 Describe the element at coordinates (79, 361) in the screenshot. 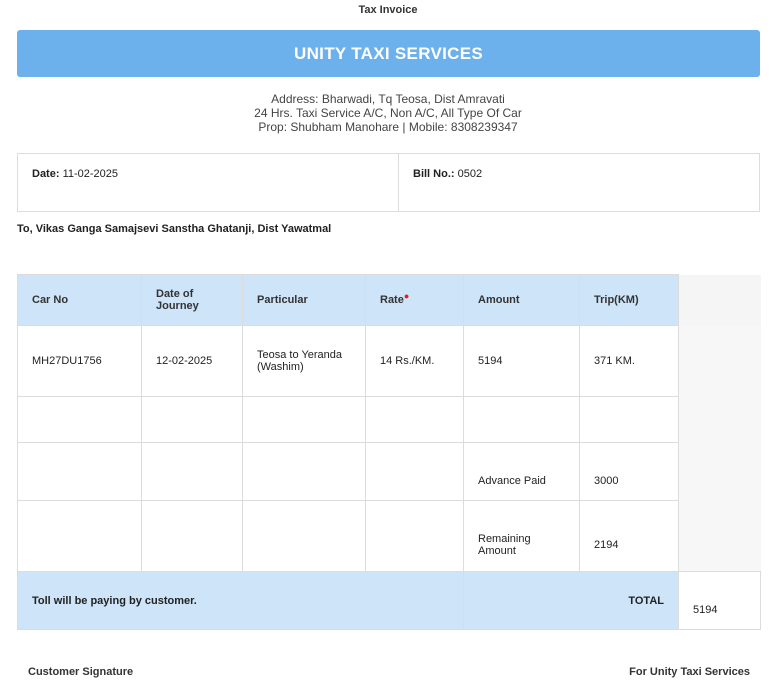

I see `cell-car-no: MH27DU1756` at that location.